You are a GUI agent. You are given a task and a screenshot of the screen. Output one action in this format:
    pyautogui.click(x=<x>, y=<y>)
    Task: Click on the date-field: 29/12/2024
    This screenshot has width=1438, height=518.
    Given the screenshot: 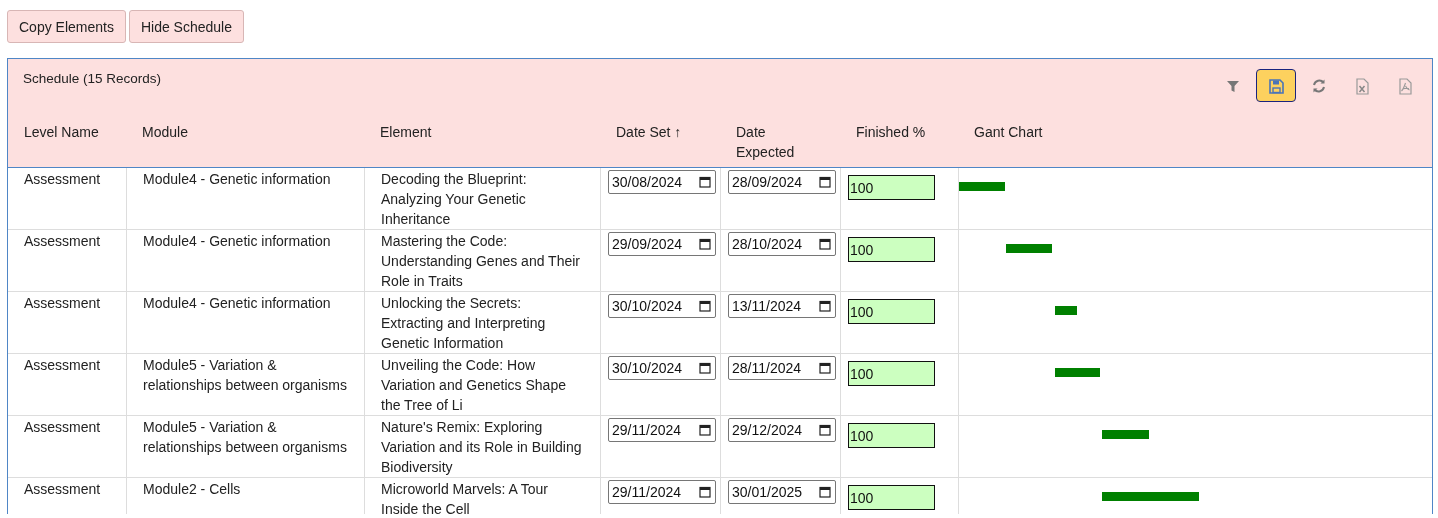 What is the action you would take?
    pyautogui.click(x=782, y=430)
    